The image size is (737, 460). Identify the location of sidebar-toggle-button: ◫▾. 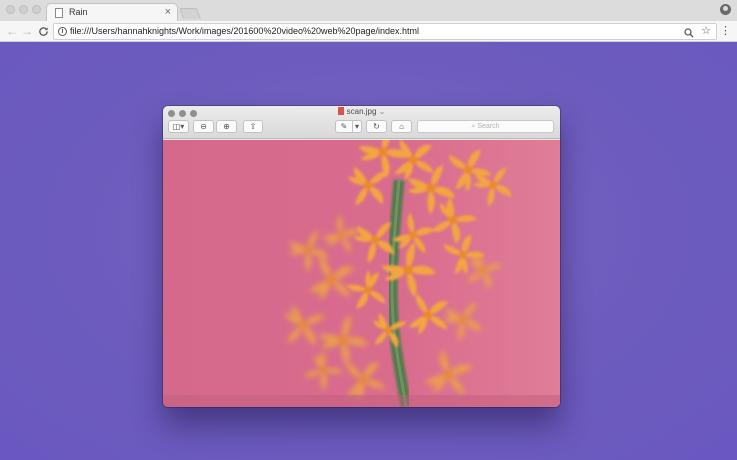
(178, 126).